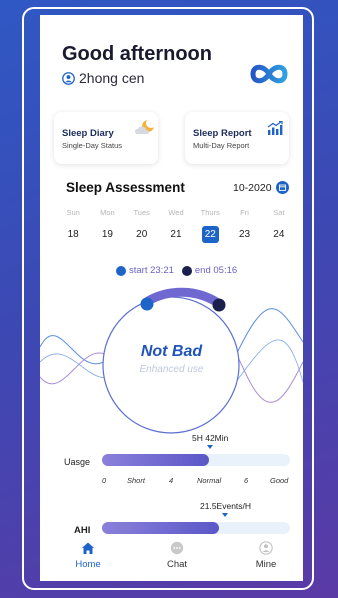  Describe the element at coordinates (221, 145) in the screenshot. I see `sleep-report-subtitle: Multi-Day Report` at that location.